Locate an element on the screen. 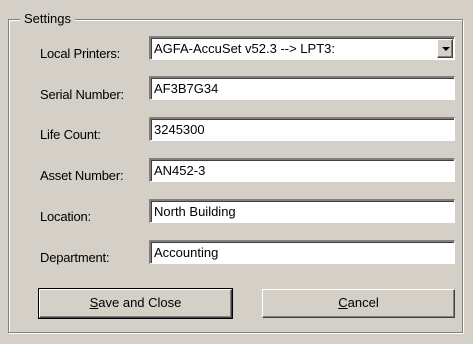 The width and height of the screenshot is (473, 344). save-and-close-button: Save and Close is located at coordinates (135, 303).